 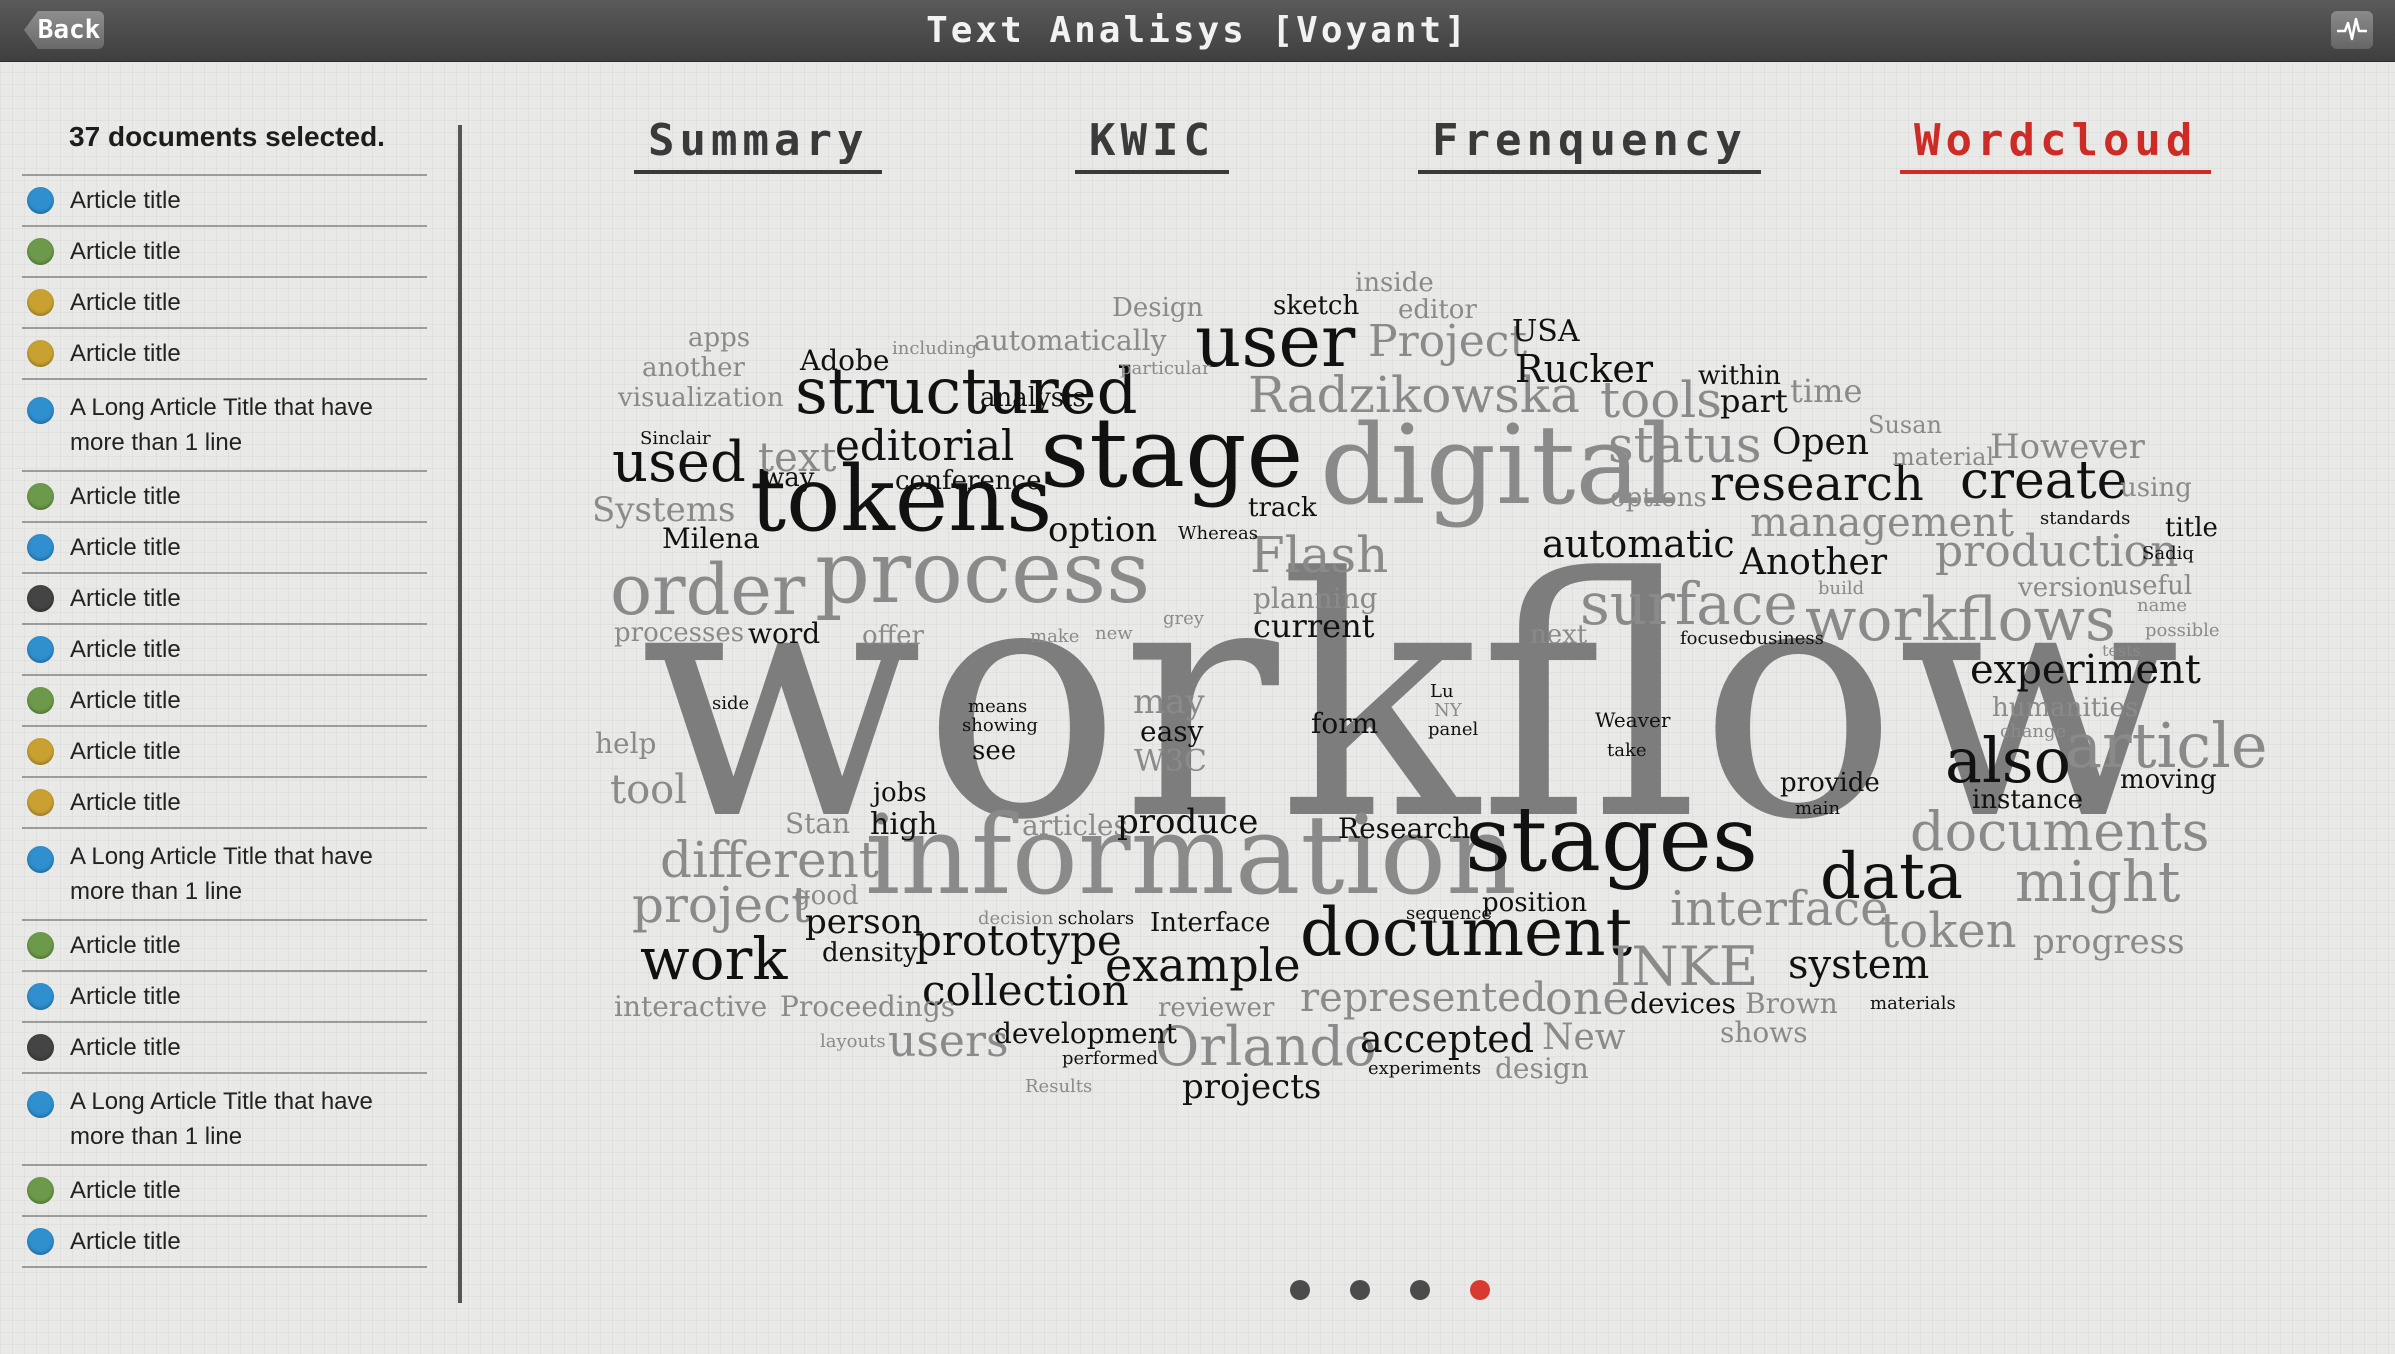 What do you see at coordinates (1000, 726) in the screenshot?
I see `wordcloud-word: showing` at bounding box center [1000, 726].